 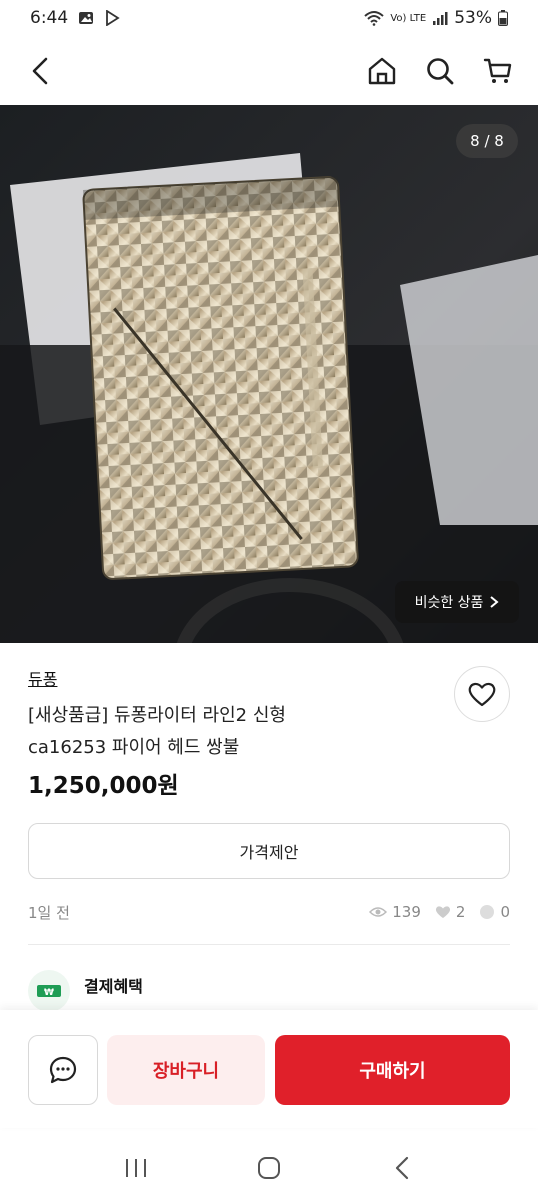 I want to click on image-counter: 8 / 8, so click(x=487, y=141).